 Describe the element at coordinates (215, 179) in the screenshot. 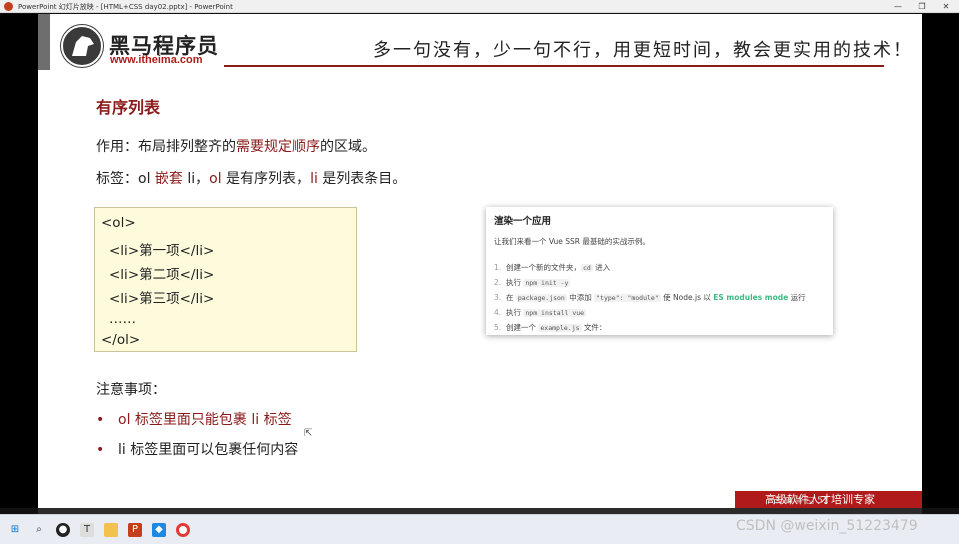

I see `tags-highlight-2: ol` at that location.